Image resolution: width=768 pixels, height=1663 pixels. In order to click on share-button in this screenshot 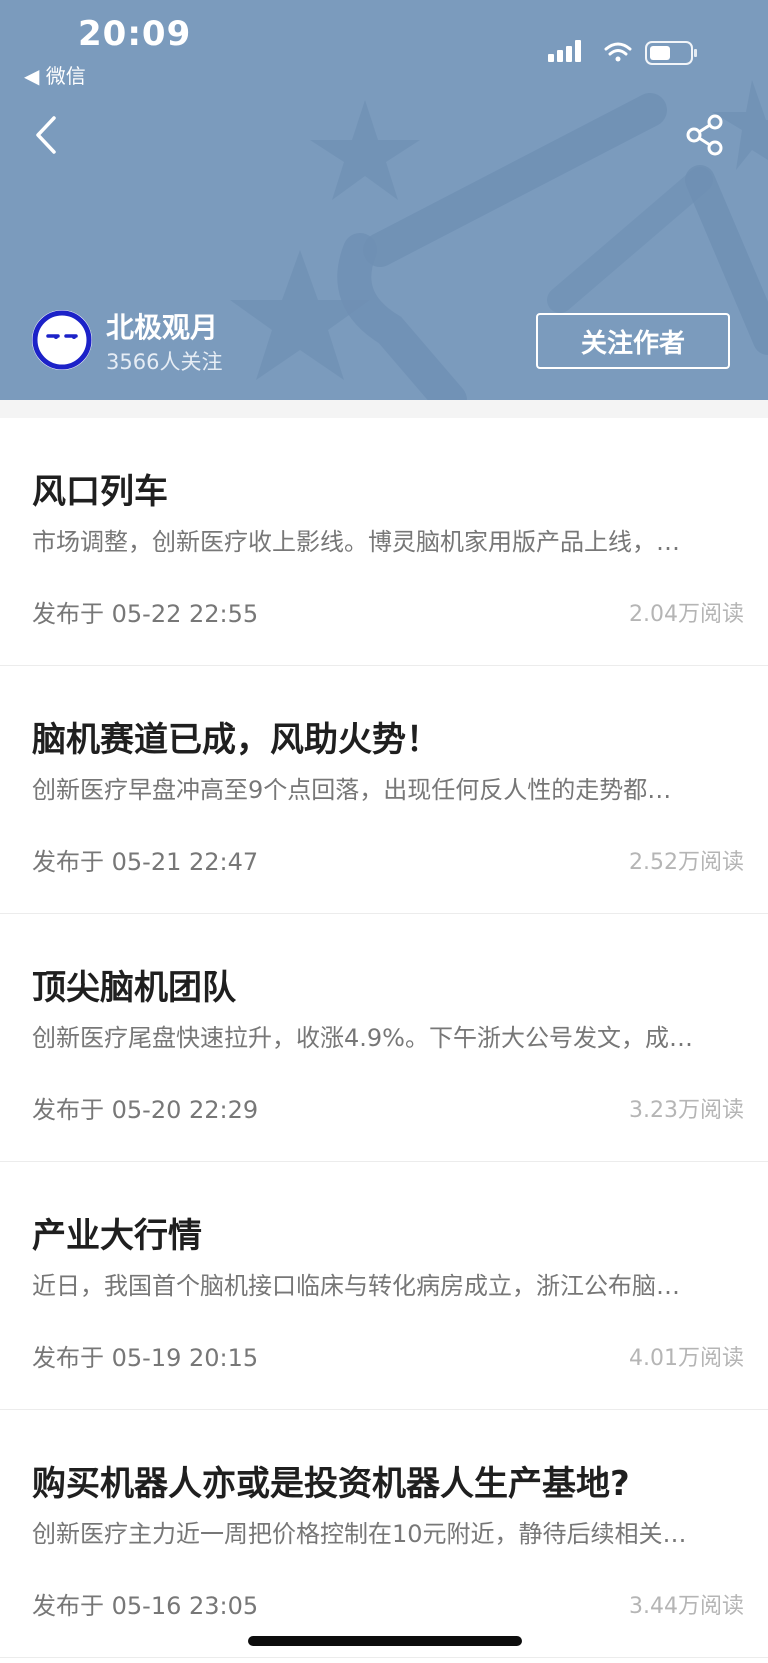, I will do `click(705, 135)`.